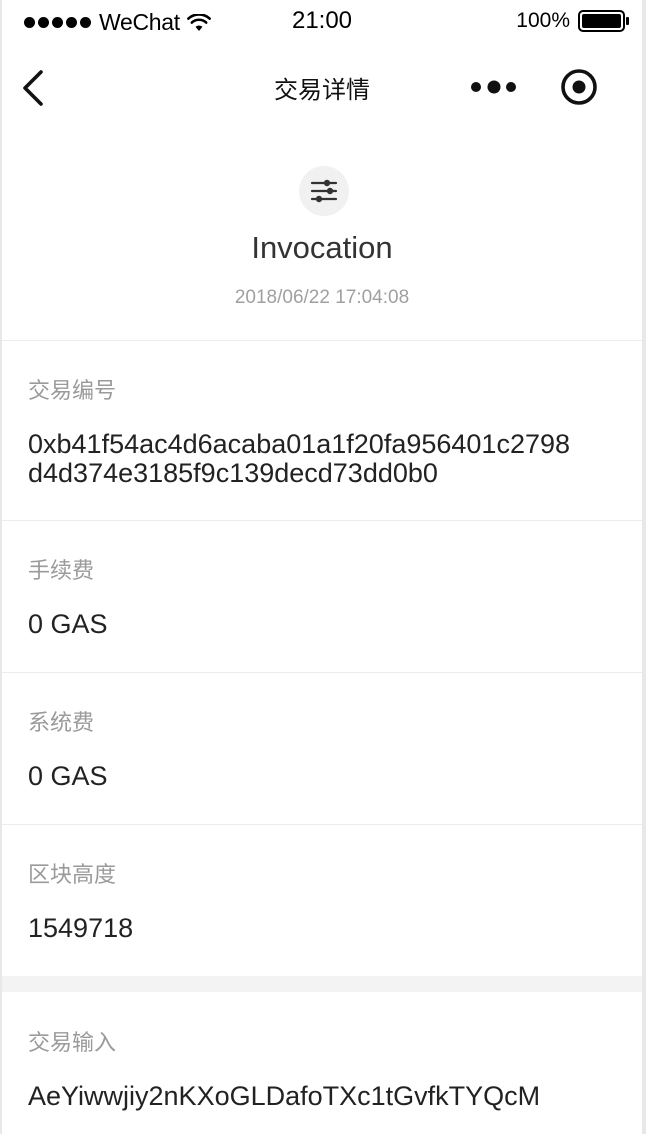  I want to click on sliders-icon, so click(324, 191).